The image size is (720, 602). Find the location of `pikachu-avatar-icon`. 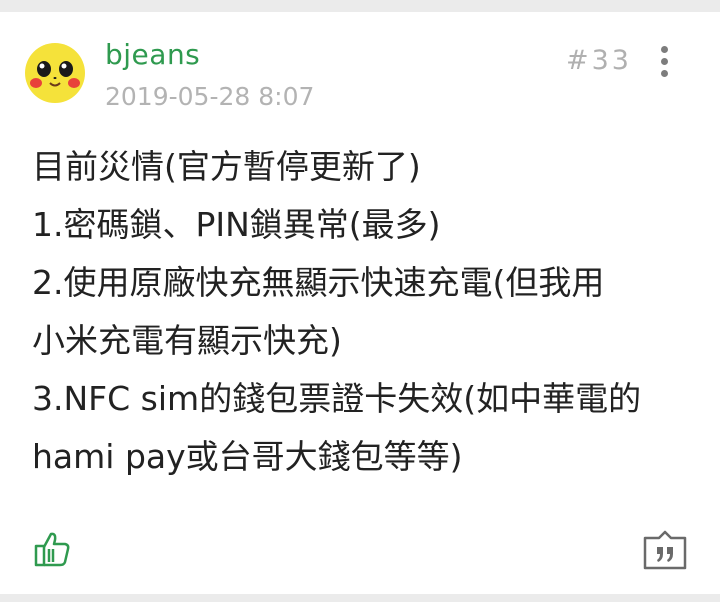

pikachu-avatar-icon is located at coordinates (55, 73).